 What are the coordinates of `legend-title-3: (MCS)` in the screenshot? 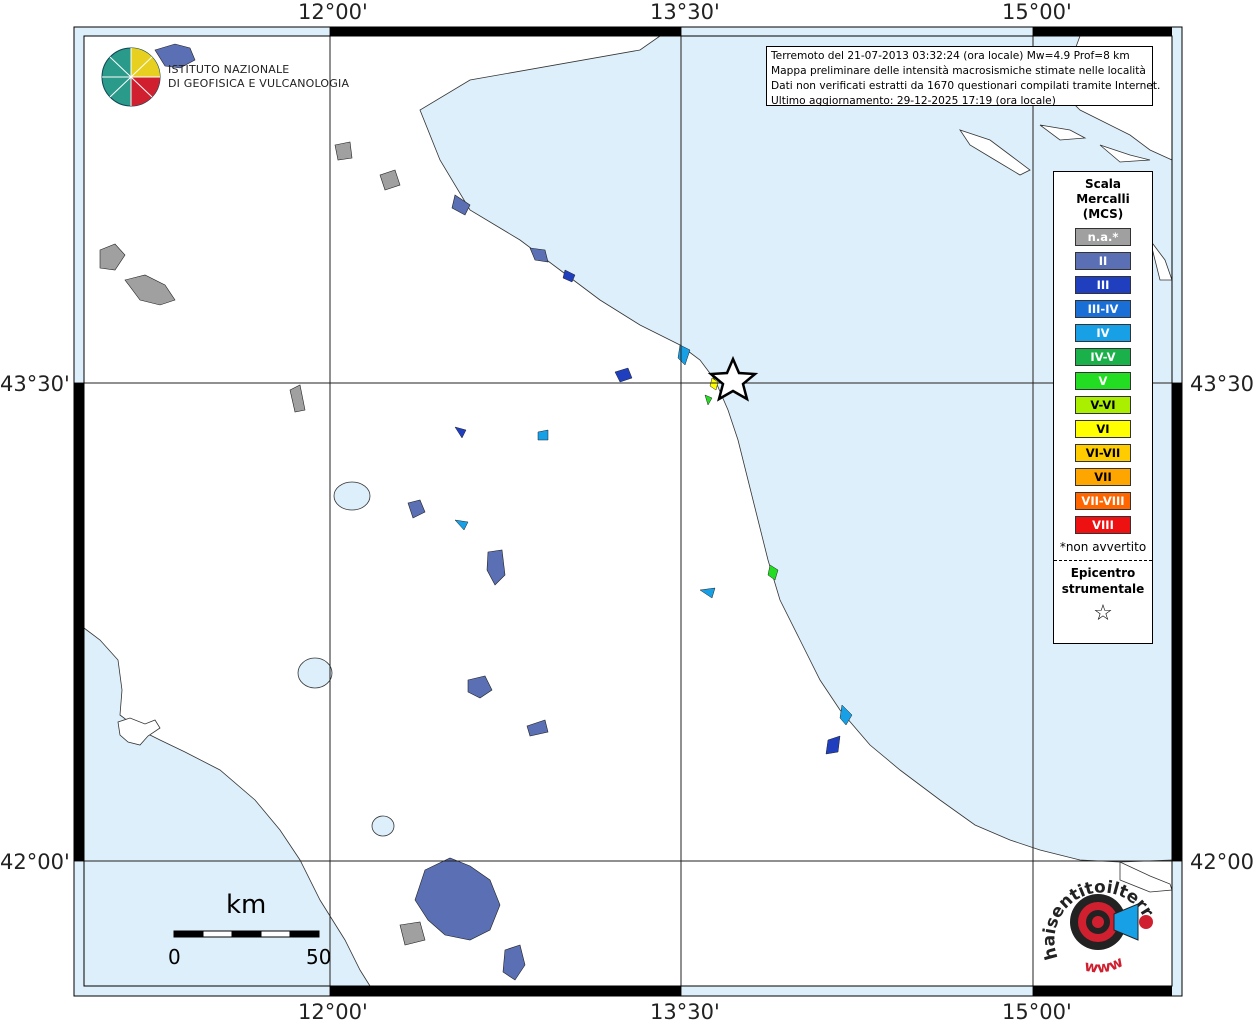 It's located at (1103, 214).